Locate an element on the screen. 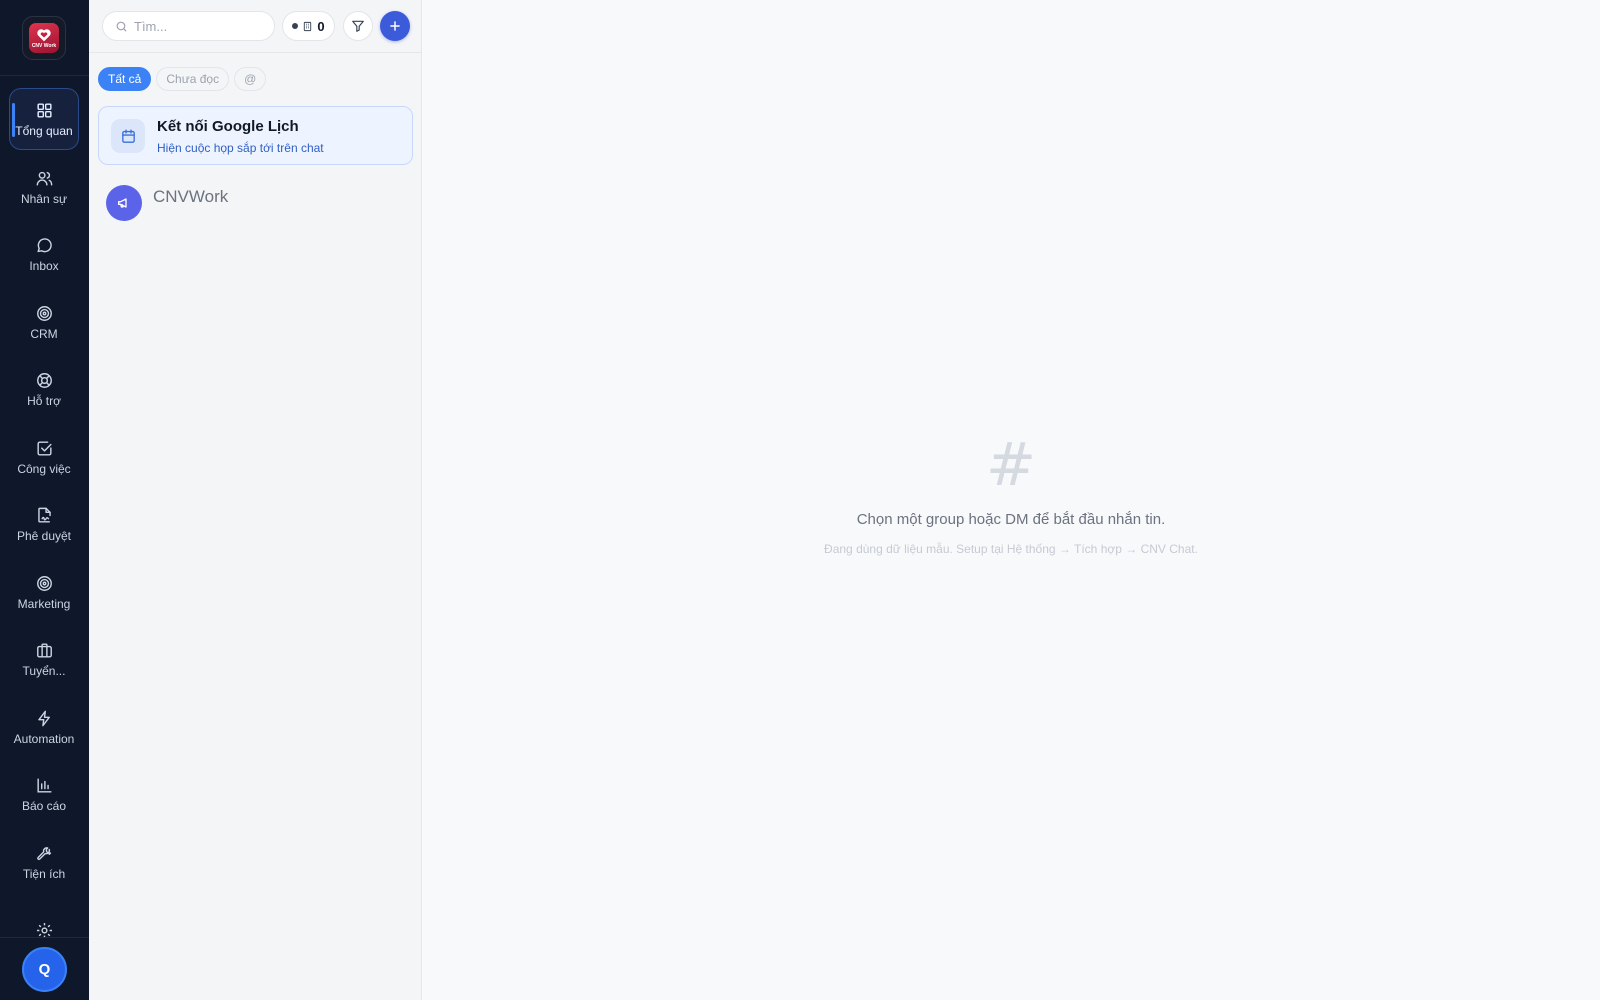  calendar-icon is located at coordinates (128, 135).